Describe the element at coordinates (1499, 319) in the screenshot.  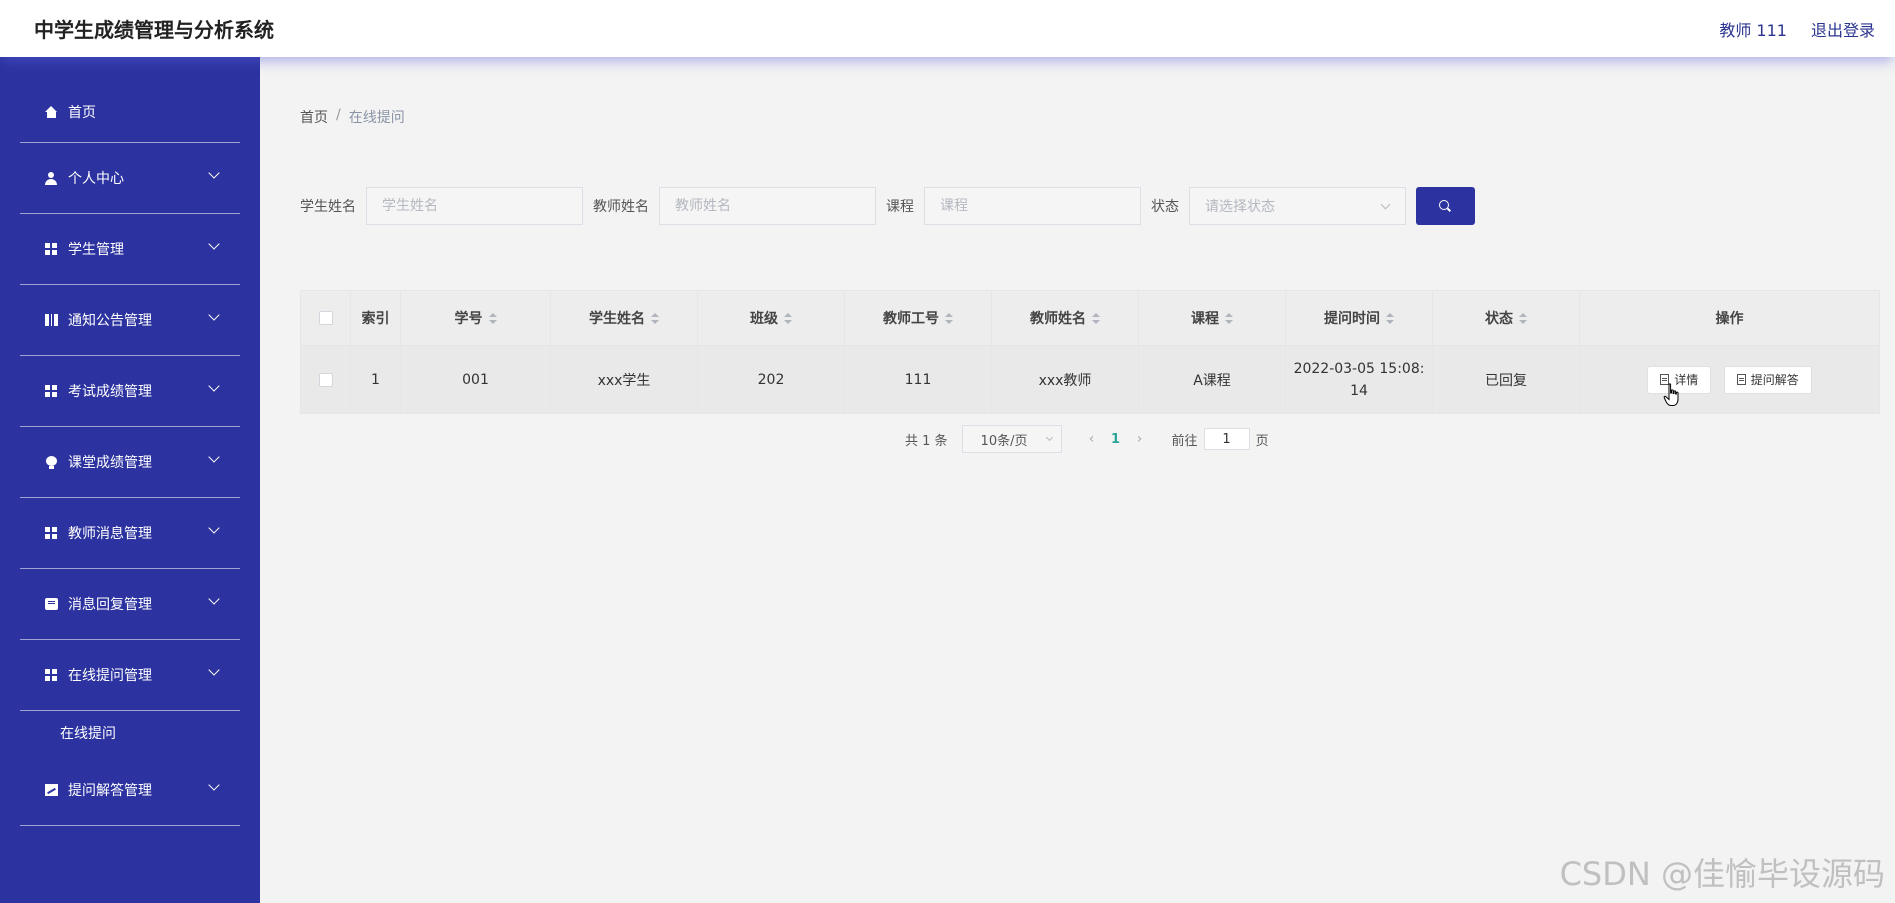
I see `column-label: 状态` at that location.